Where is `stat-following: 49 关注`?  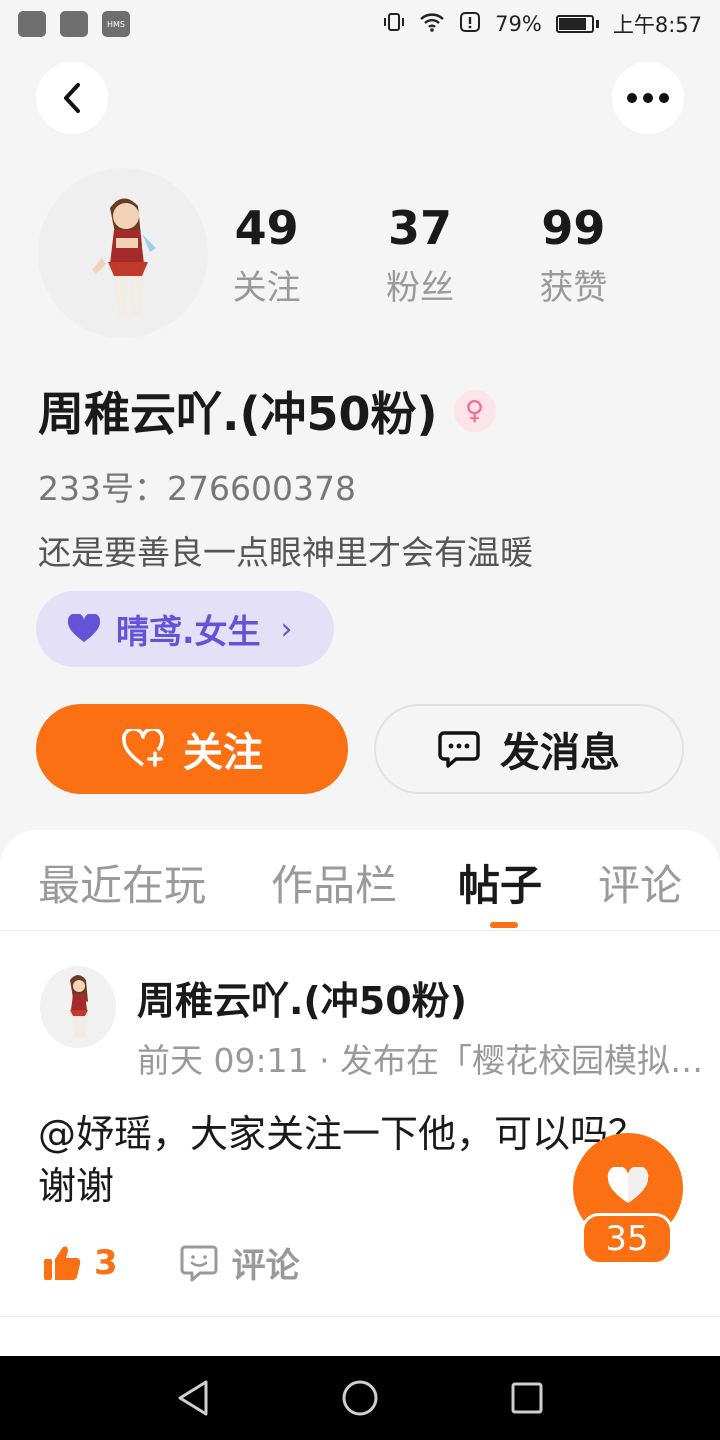 stat-following: 49 关注 is located at coordinates (266, 254).